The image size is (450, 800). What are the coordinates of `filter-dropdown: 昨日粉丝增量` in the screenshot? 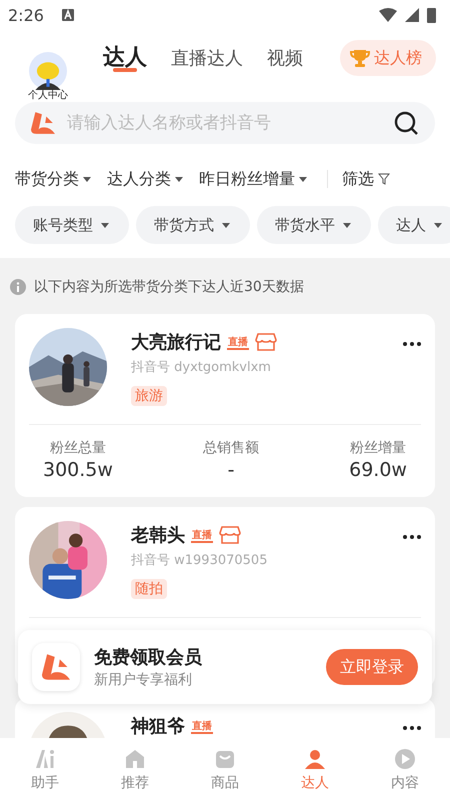 It's located at (253, 179).